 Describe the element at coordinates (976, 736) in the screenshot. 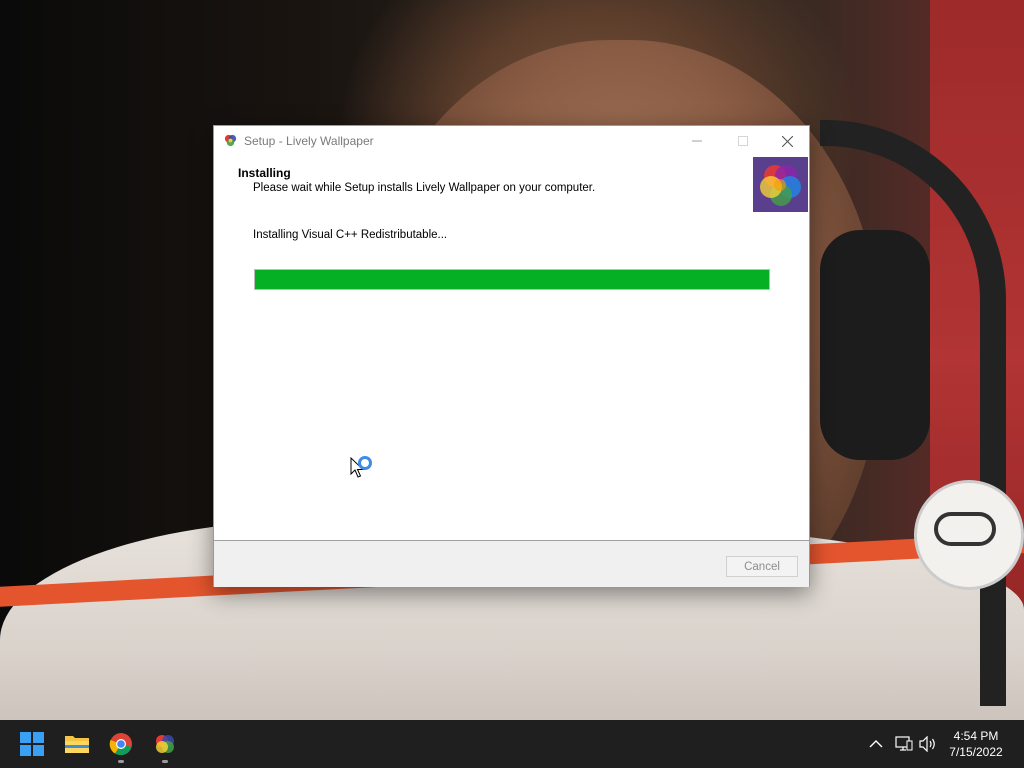

I see `clock-time: 4:54 PM` at that location.